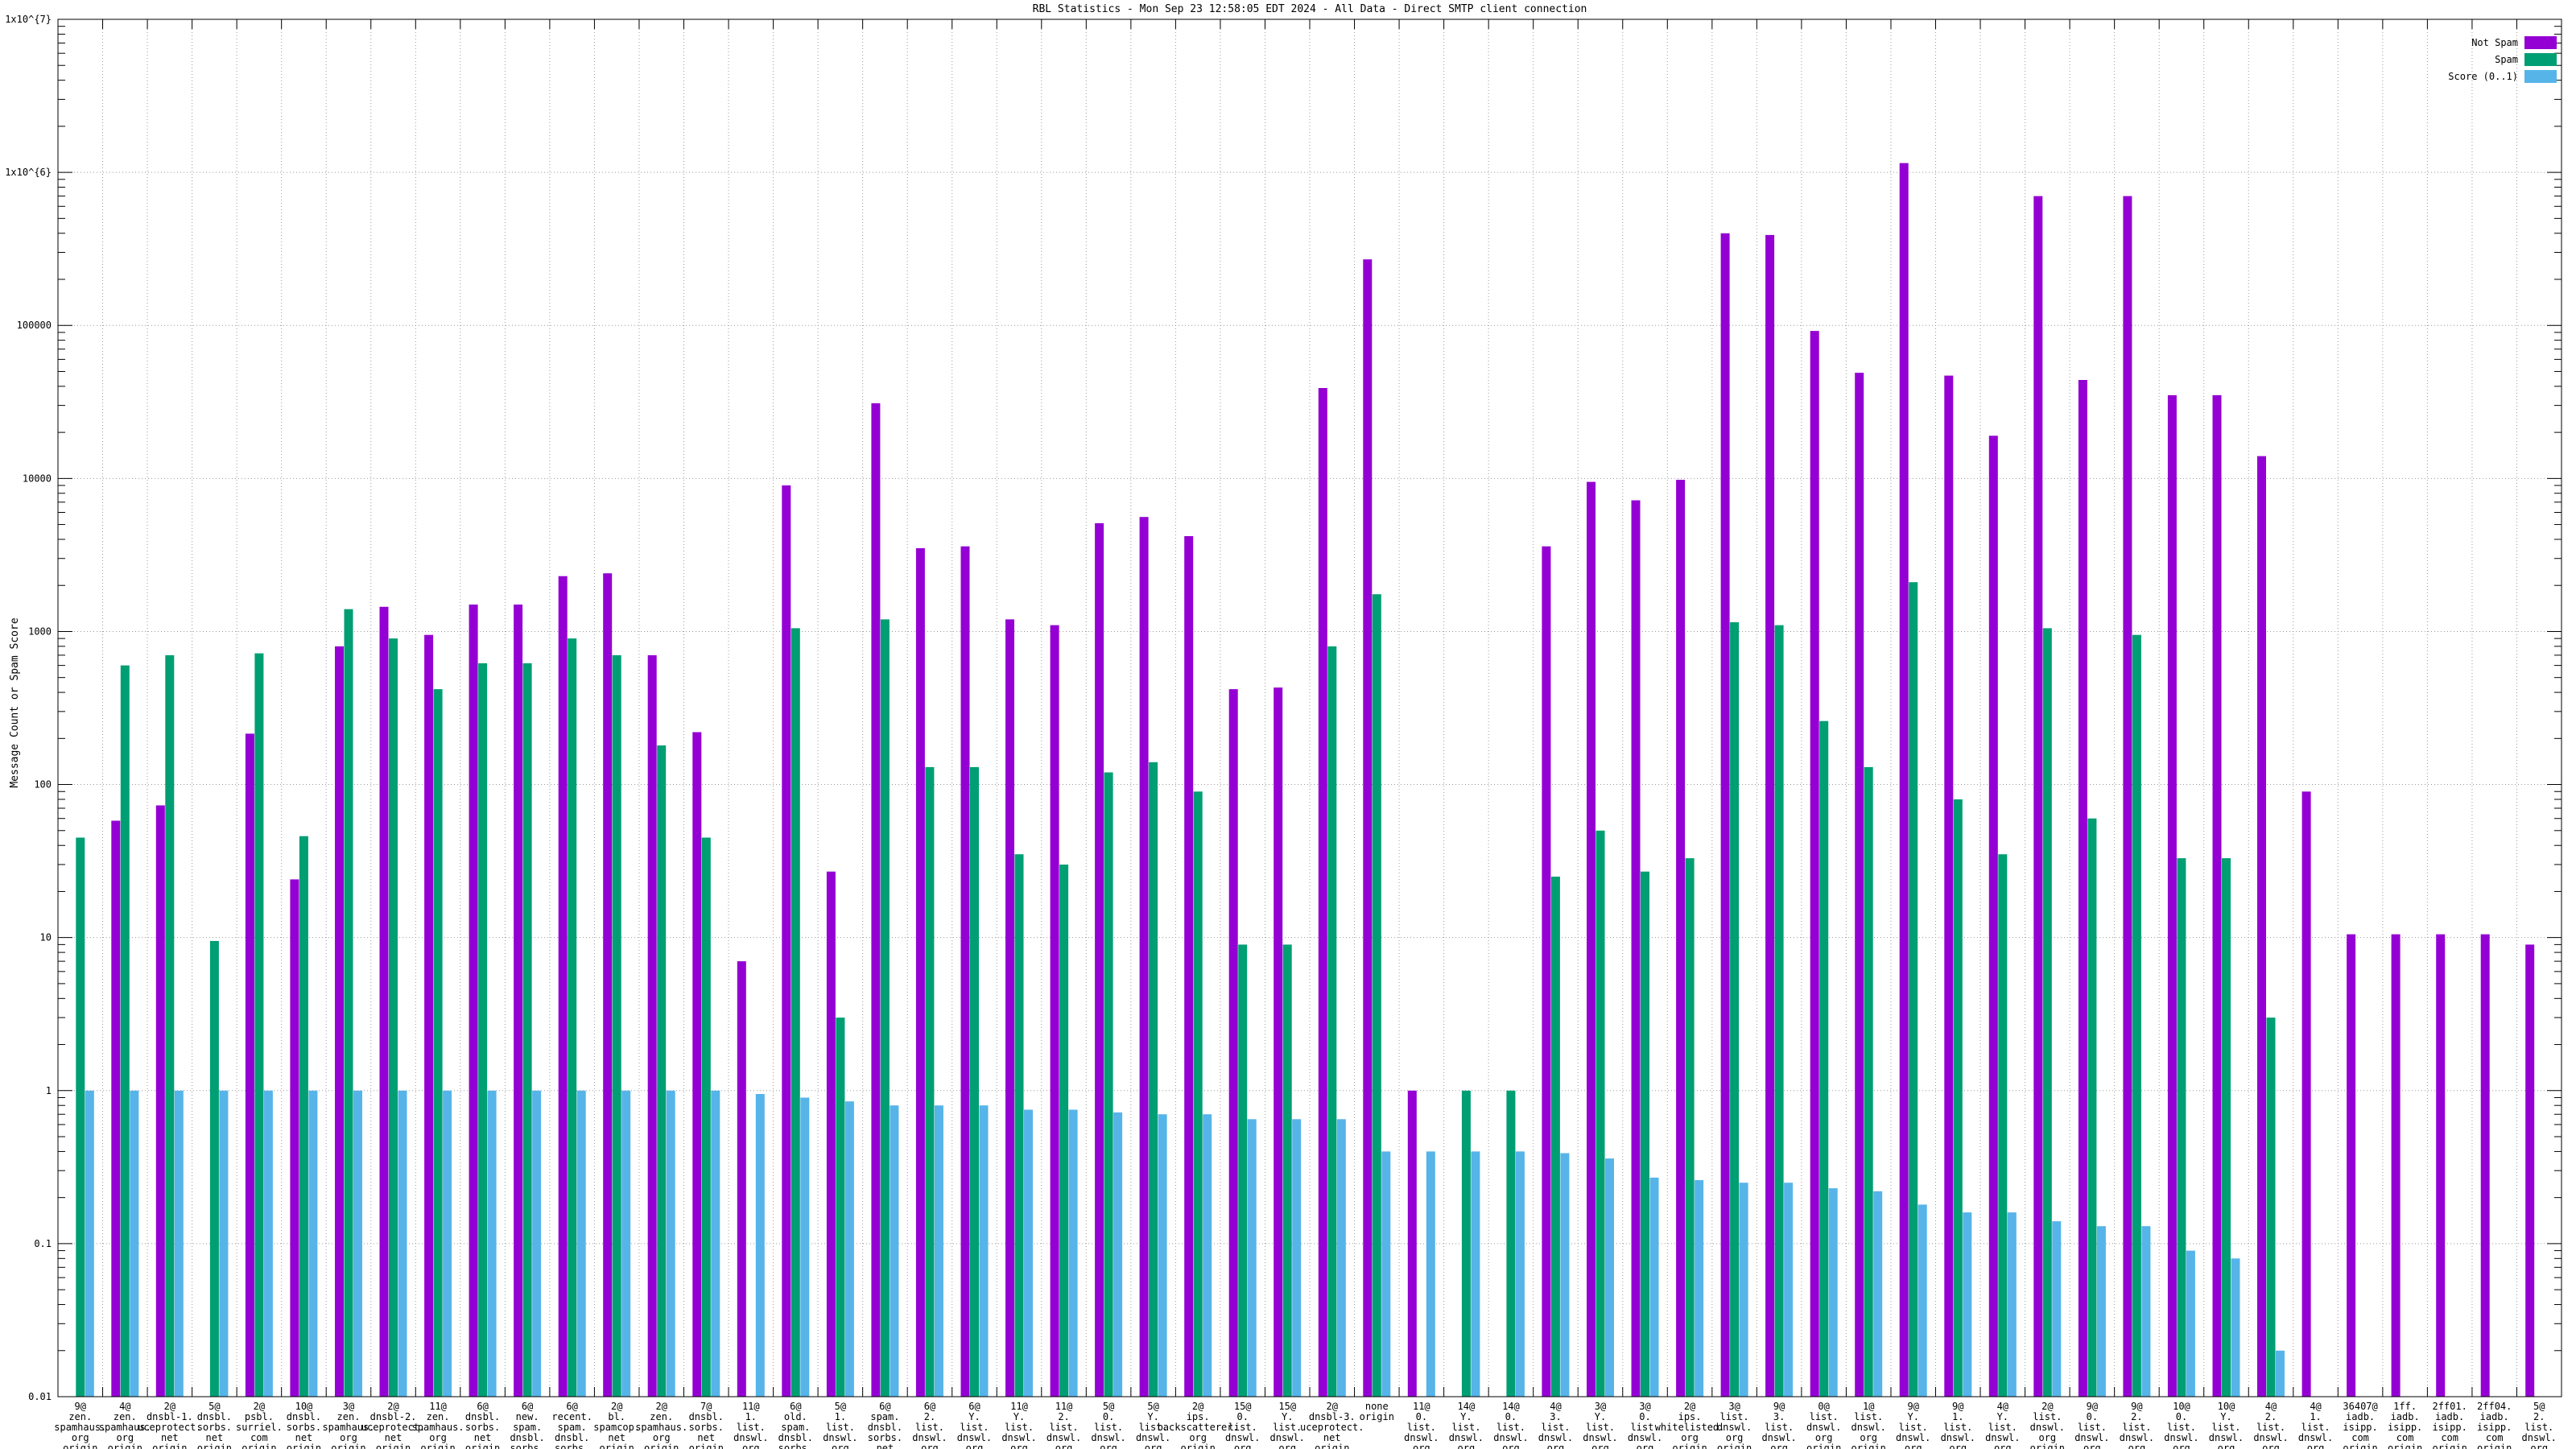 This screenshot has height=1449, width=2576. Describe the element at coordinates (2494, 1427) in the screenshot. I see `x-tick-label: isipp.` at that location.